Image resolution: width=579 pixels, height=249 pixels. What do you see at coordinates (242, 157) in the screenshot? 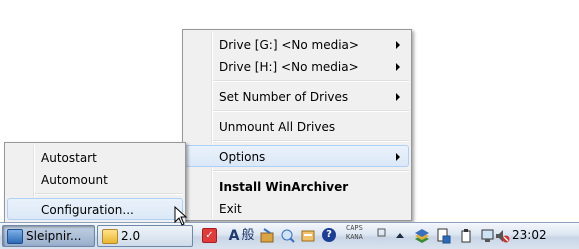
I see `menu-item-label: Options` at bounding box center [242, 157].